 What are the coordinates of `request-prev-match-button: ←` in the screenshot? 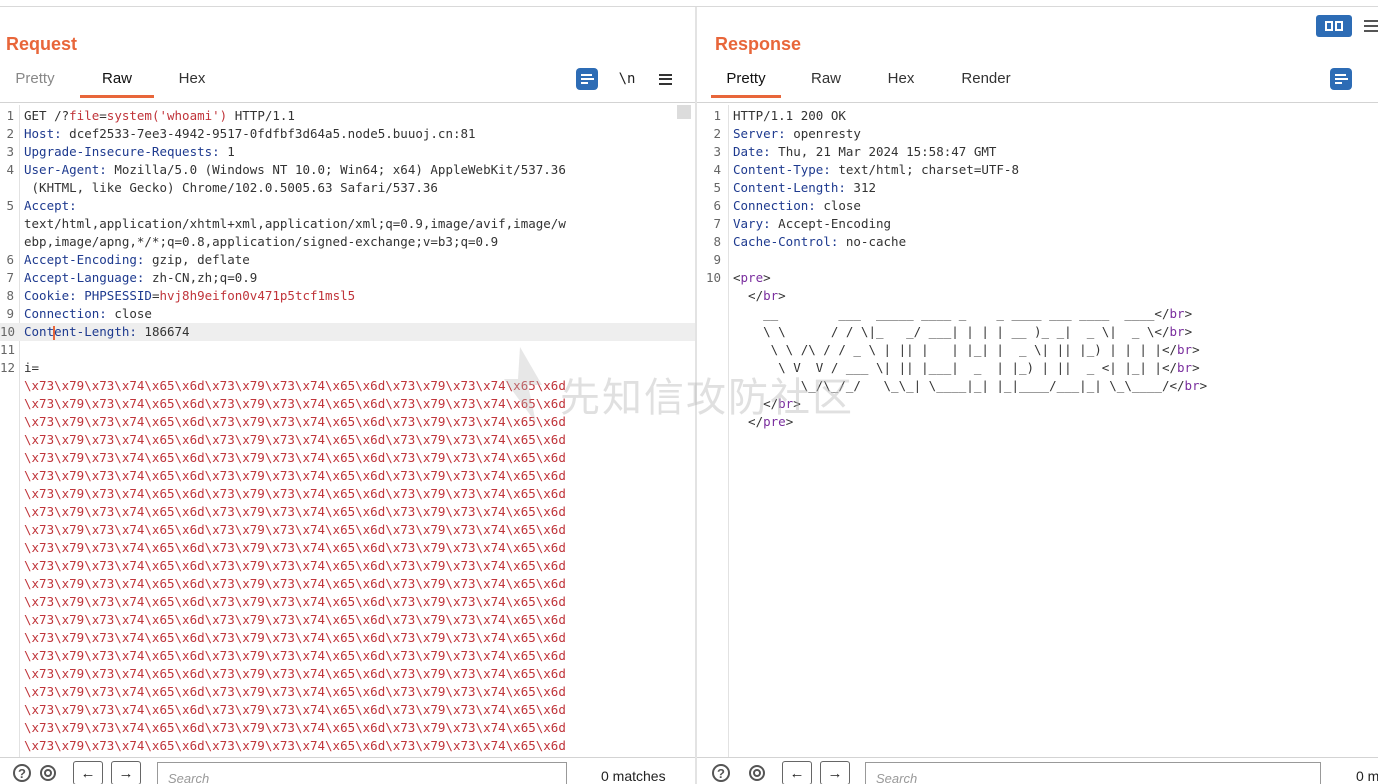 It's located at (88, 772).